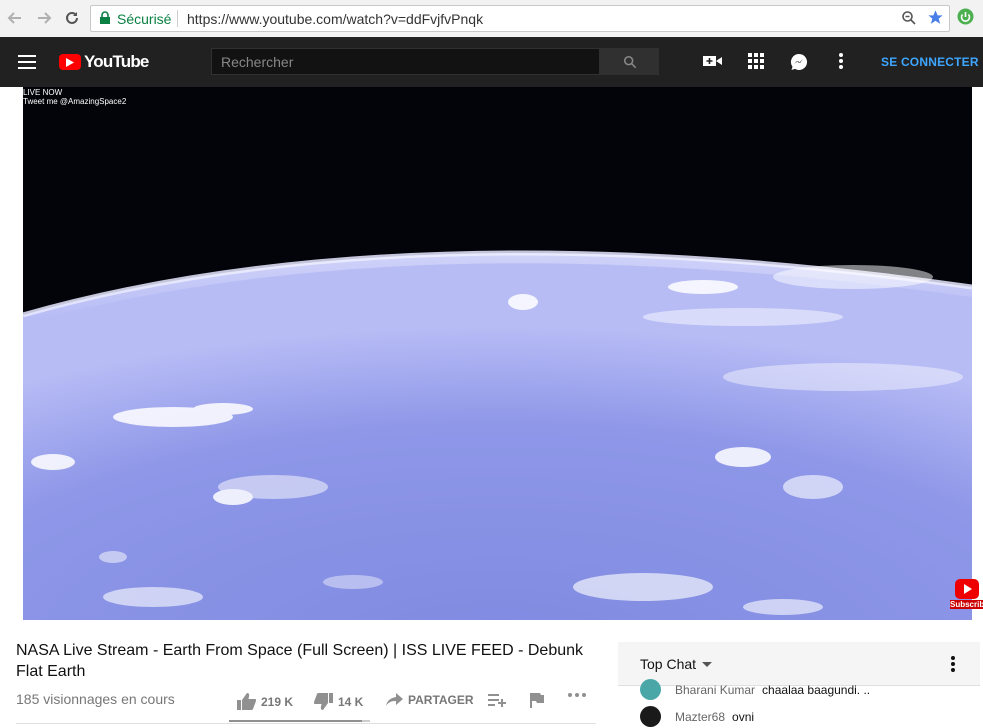  What do you see at coordinates (909, 20) in the screenshot?
I see `zoom-icon` at bounding box center [909, 20].